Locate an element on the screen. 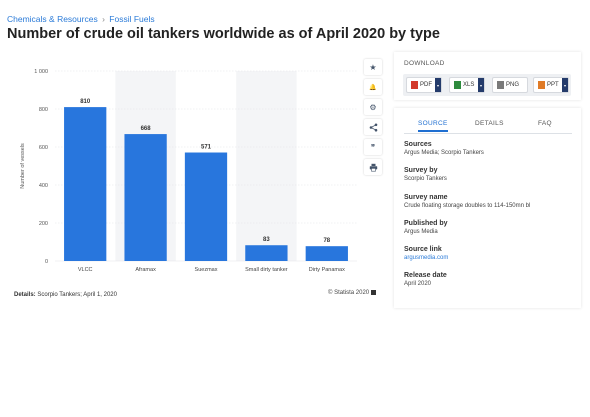 The width and height of the screenshot is (590, 417). x-tick-label: Aframax is located at coordinates (145, 270).